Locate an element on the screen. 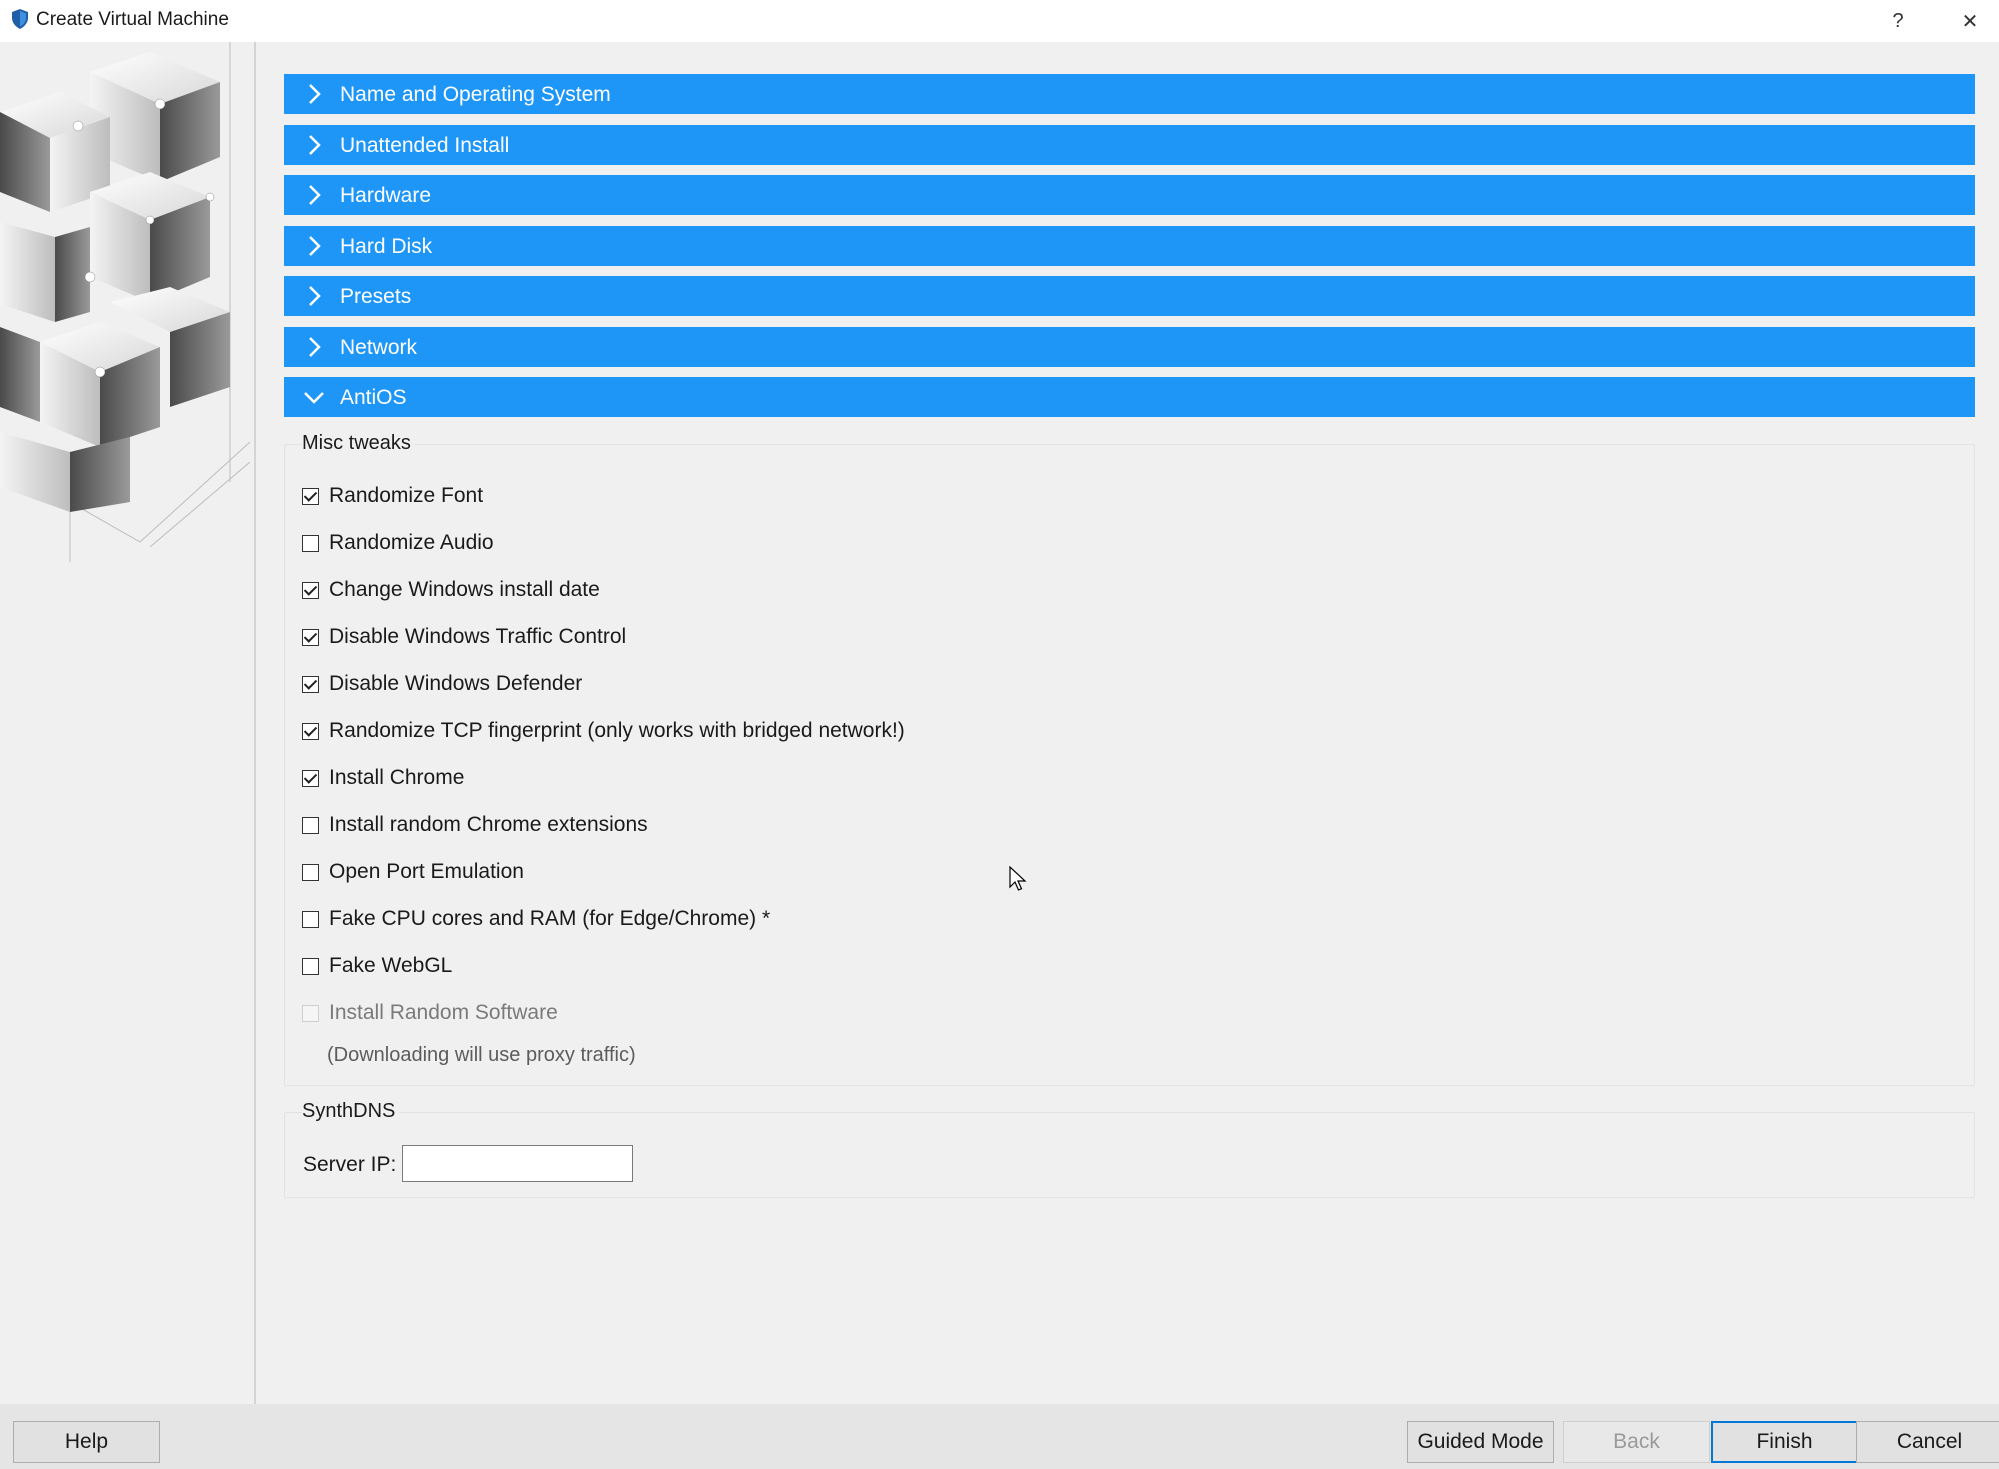 The height and width of the screenshot is (1469, 1999). randomize-audio-checkbox: Randomize Audio is located at coordinates (398, 543).